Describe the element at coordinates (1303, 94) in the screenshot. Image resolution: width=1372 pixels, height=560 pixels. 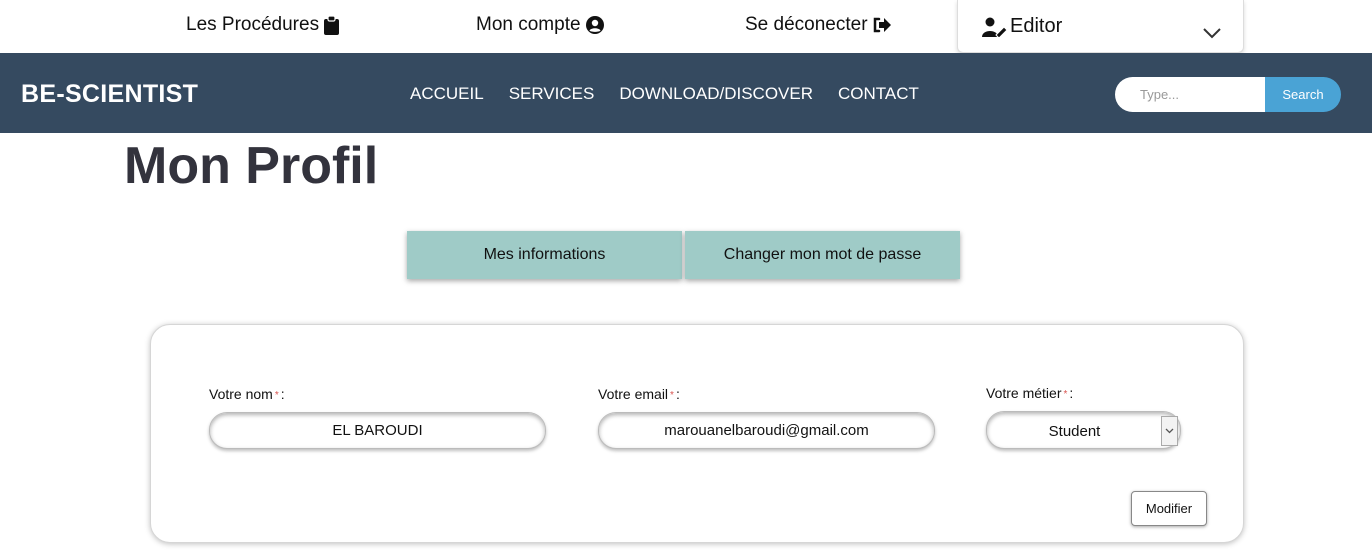
I see `search-button: Search` at that location.